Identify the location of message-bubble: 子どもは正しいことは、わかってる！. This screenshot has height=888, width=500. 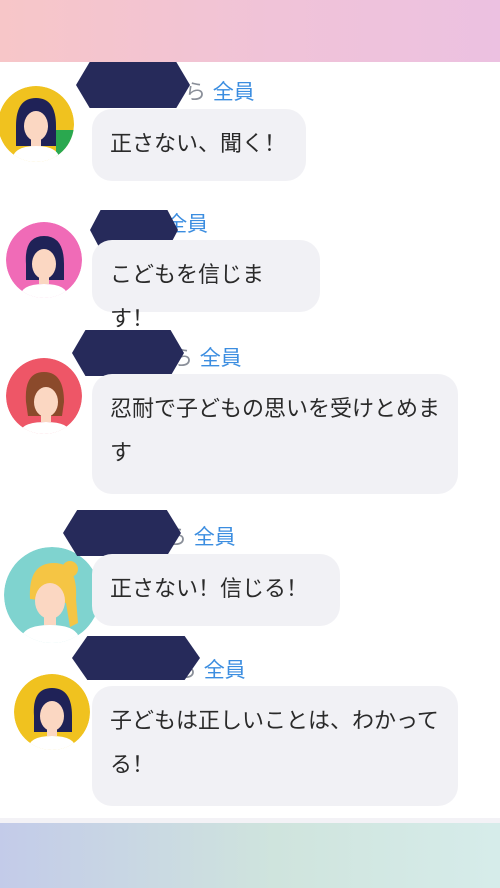
(275, 746).